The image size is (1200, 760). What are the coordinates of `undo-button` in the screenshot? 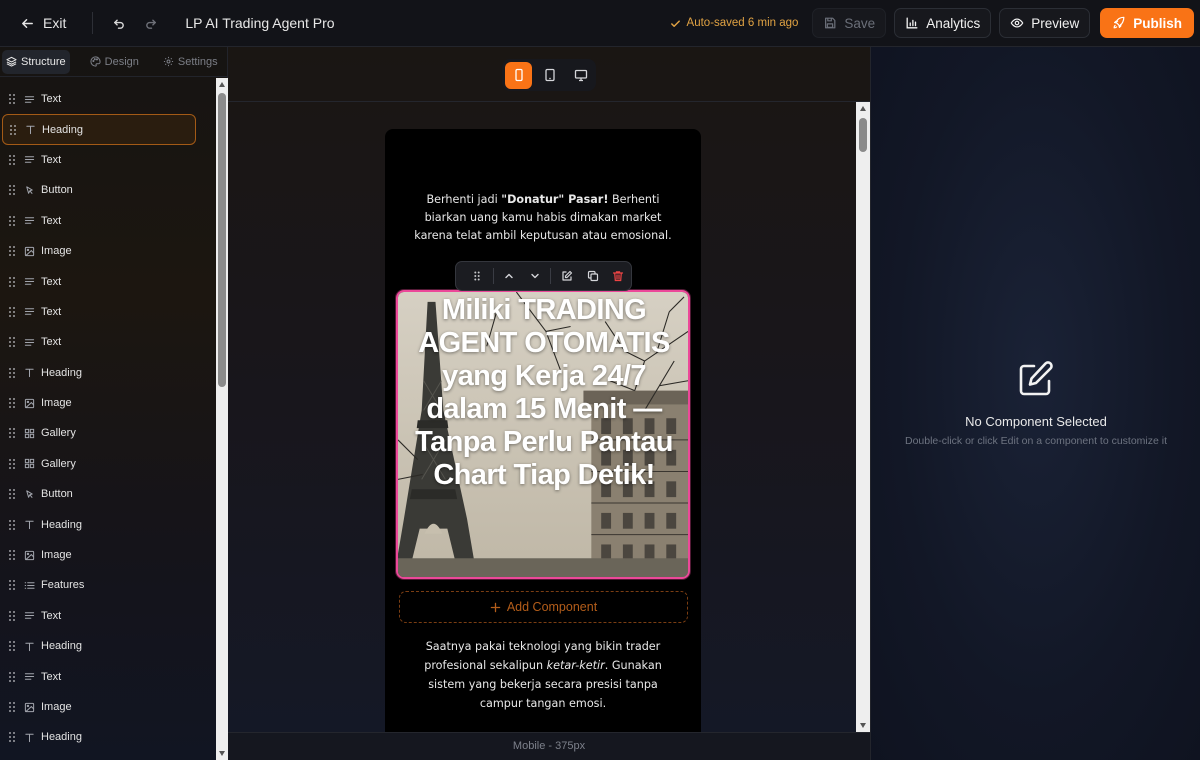 It's located at (118, 23).